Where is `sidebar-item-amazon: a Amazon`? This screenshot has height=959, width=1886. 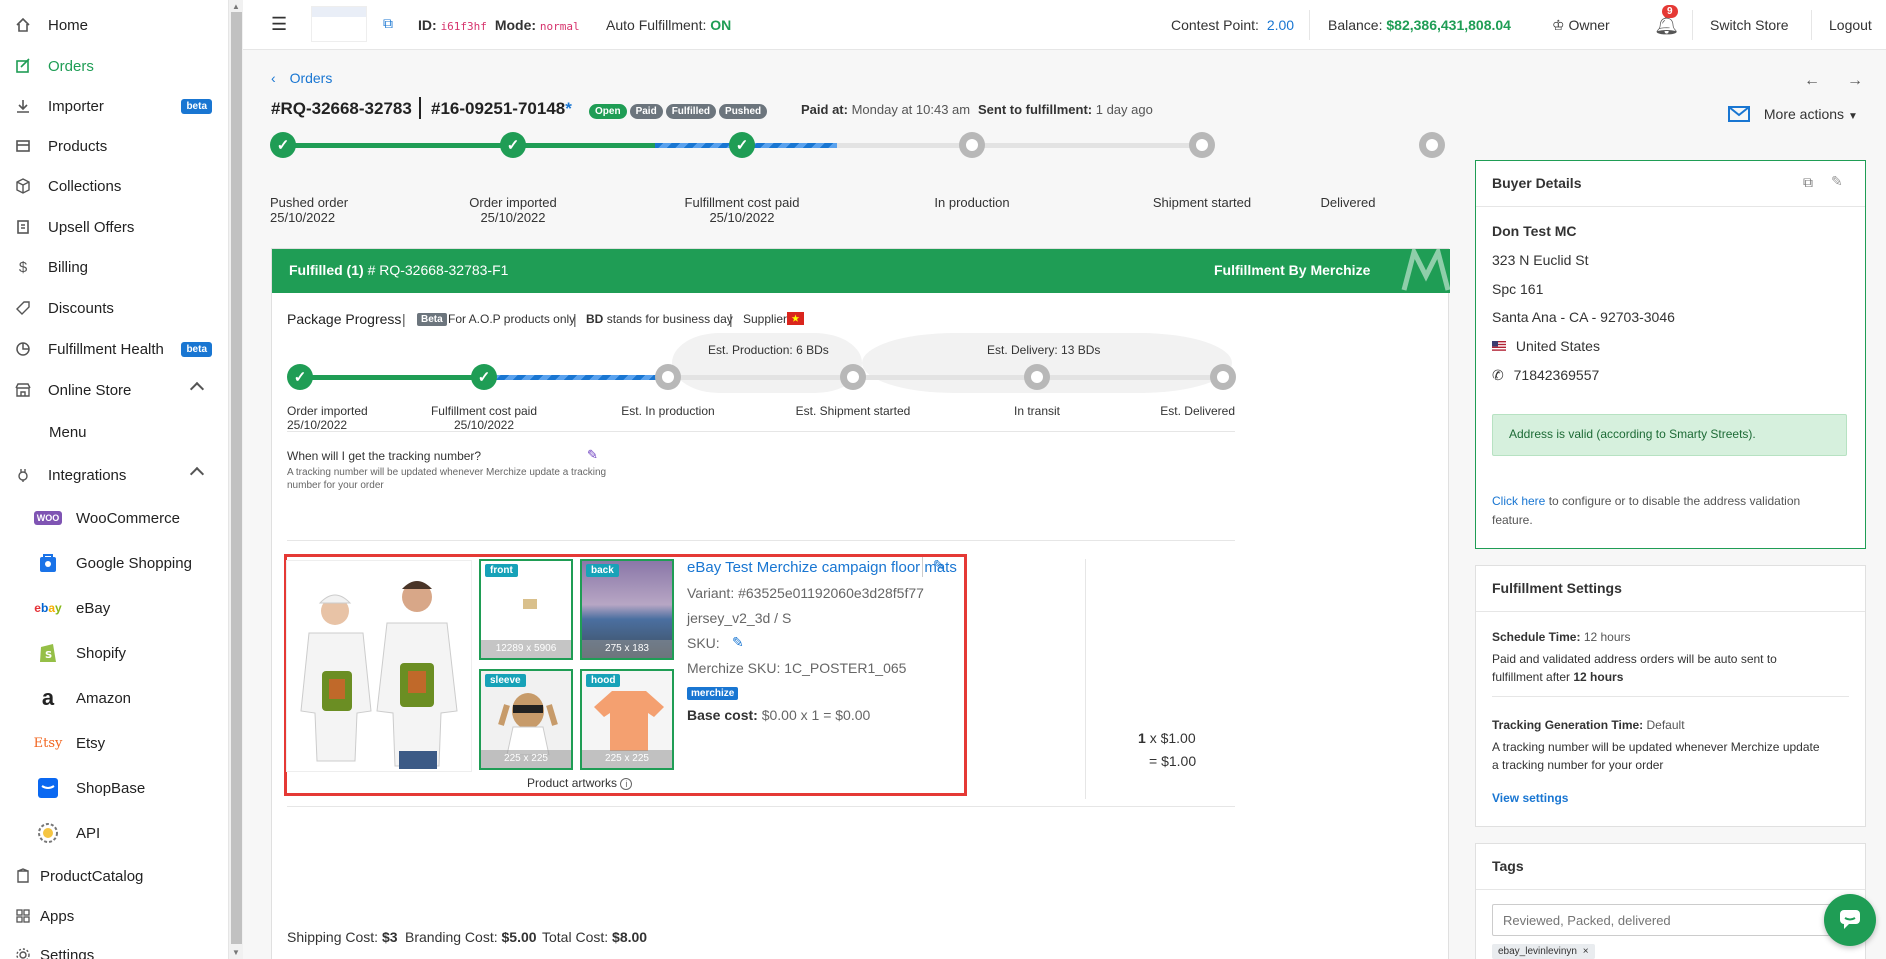 sidebar-item-amazon: a Amazon is located at coordinates (114, 698).